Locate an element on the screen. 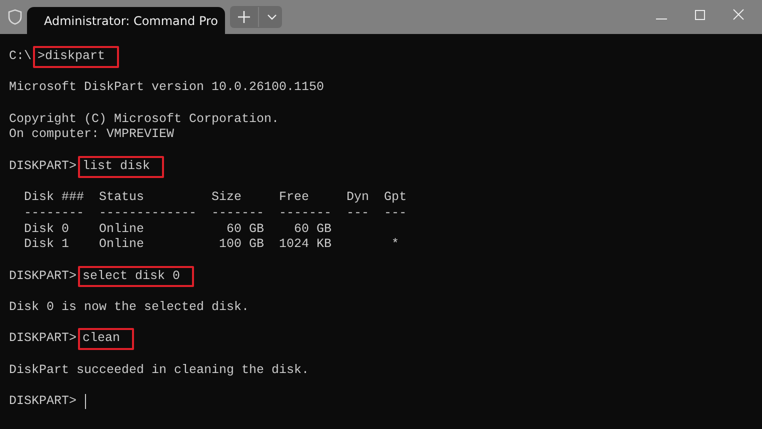 The height and width of the screenshot is (429, 762). shield-icon is located at coordinates (15, 17).